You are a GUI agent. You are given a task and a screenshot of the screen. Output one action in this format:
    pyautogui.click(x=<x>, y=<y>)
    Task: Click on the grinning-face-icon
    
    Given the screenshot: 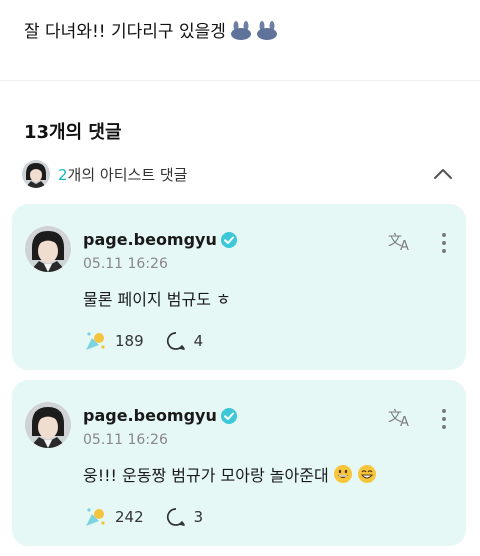 What is the action you would take?
    pyautogui.click(x=342, y=474)
    